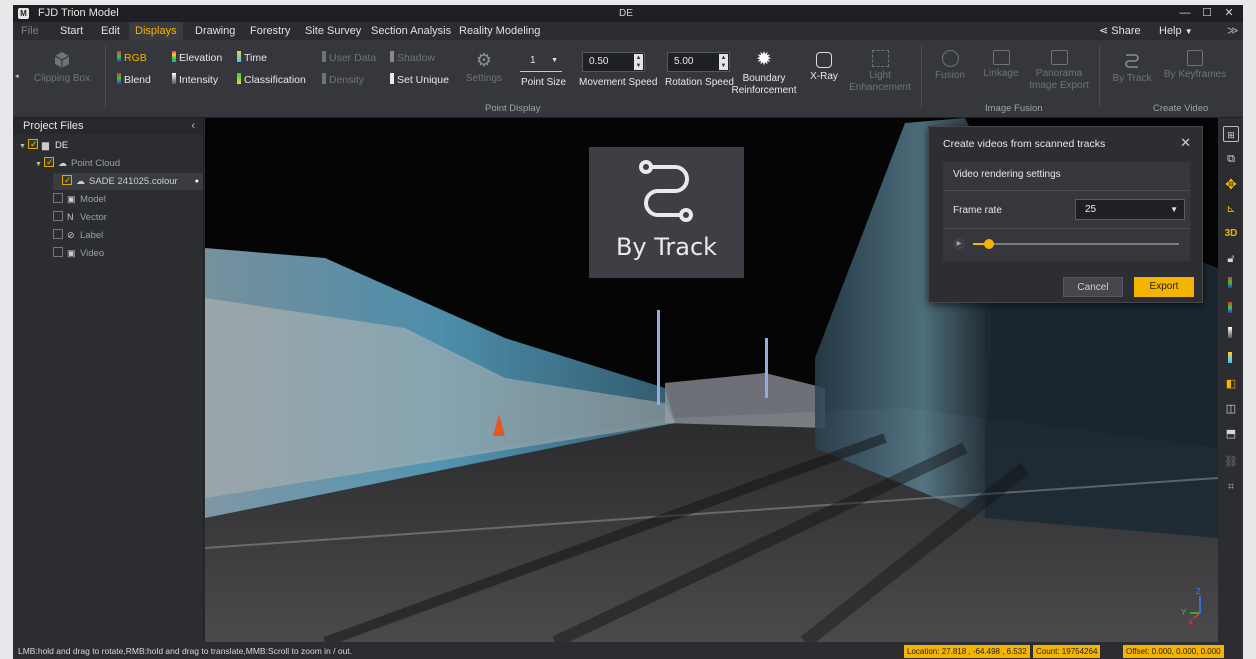 The width and height of the screenshot is (1256, 659). I want to click on measure-icon: ⊾, so click(1231, 209).